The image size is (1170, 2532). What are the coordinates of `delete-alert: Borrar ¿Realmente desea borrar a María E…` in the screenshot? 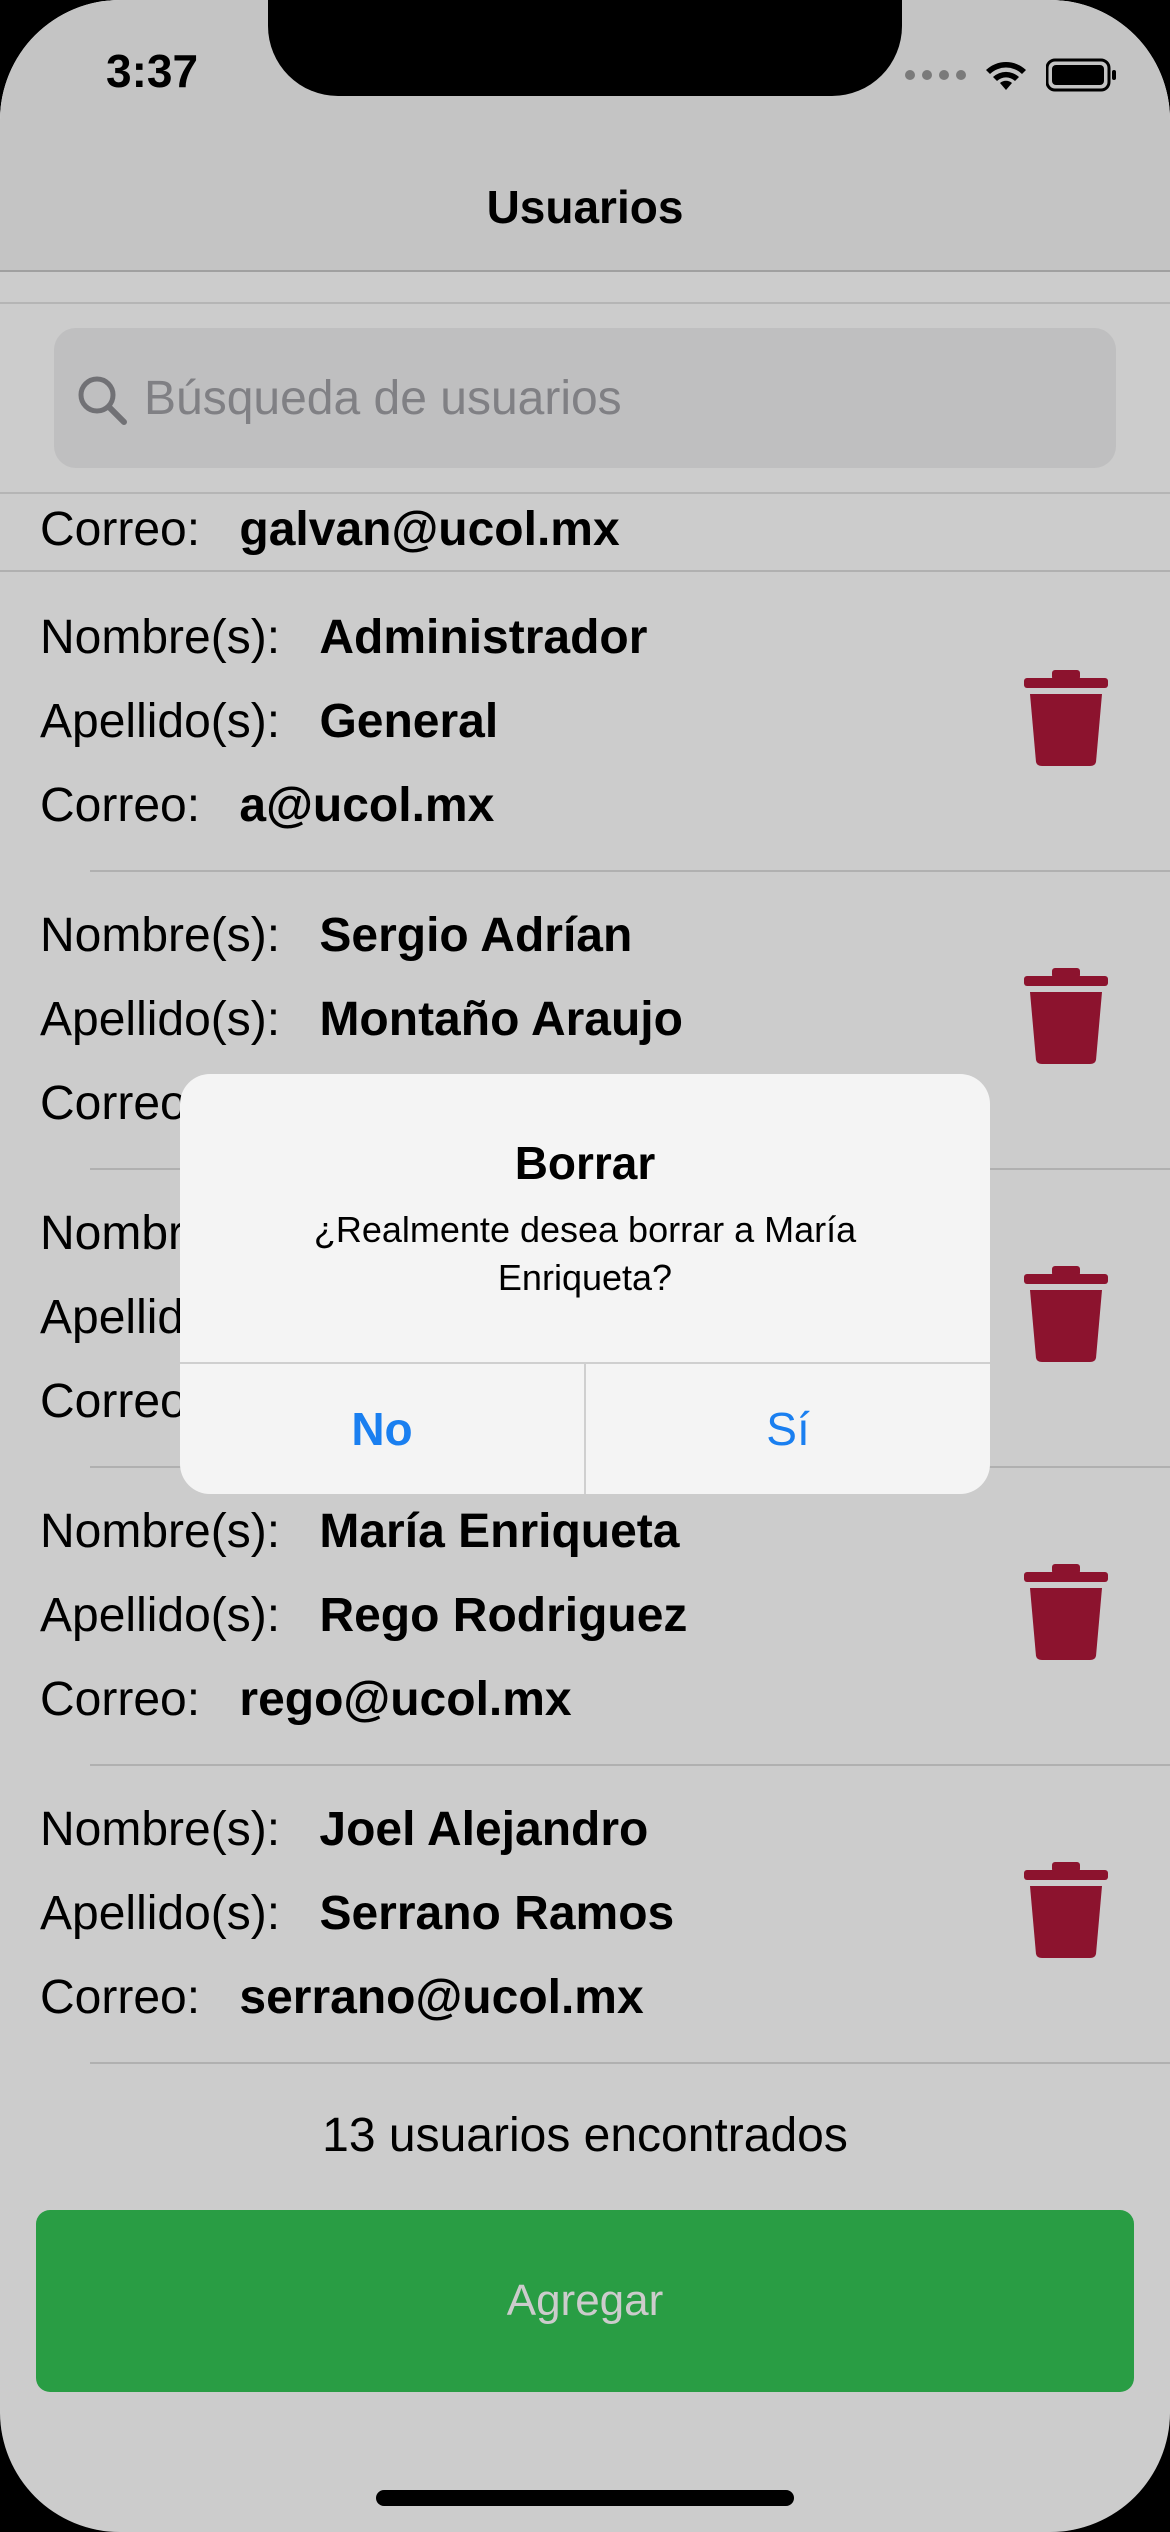 It's located at (585, 1284).